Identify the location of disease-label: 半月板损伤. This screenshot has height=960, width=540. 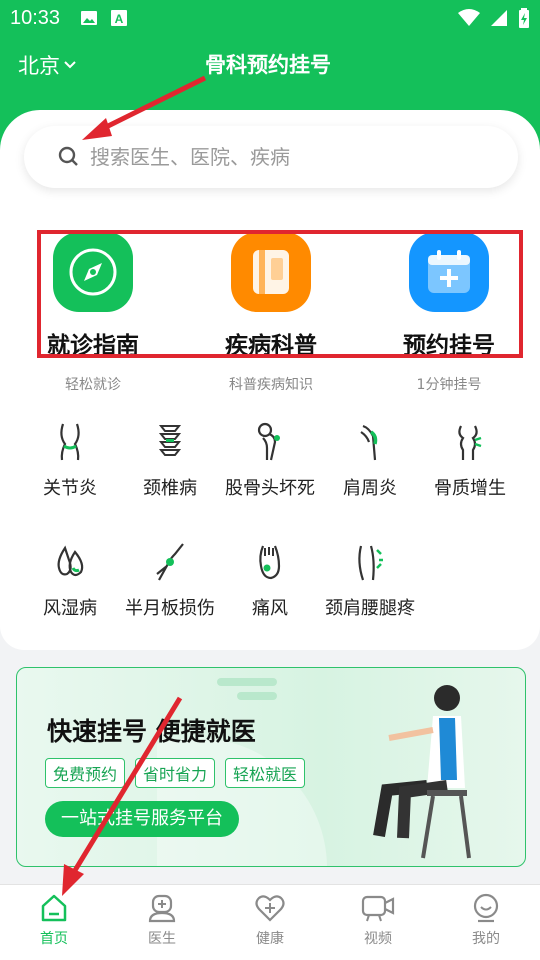
(170, 608).